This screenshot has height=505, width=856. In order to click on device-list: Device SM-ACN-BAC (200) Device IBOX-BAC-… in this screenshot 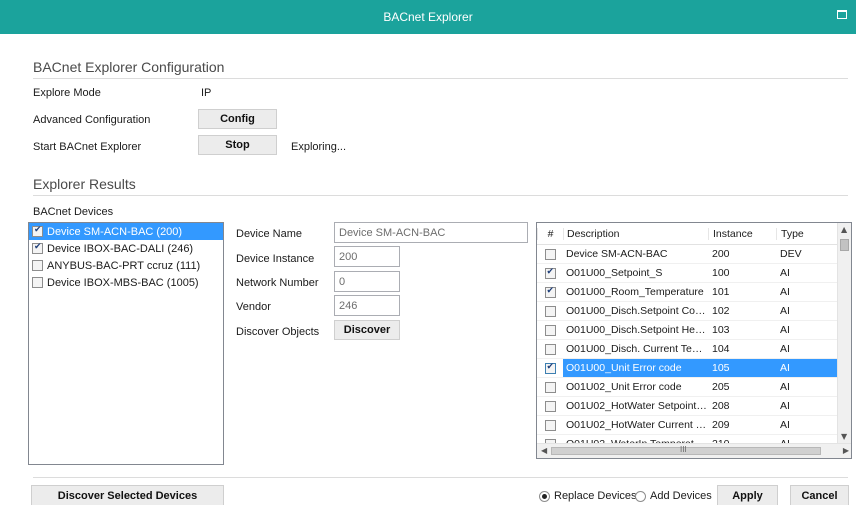, I will do `click(126, 343)`.